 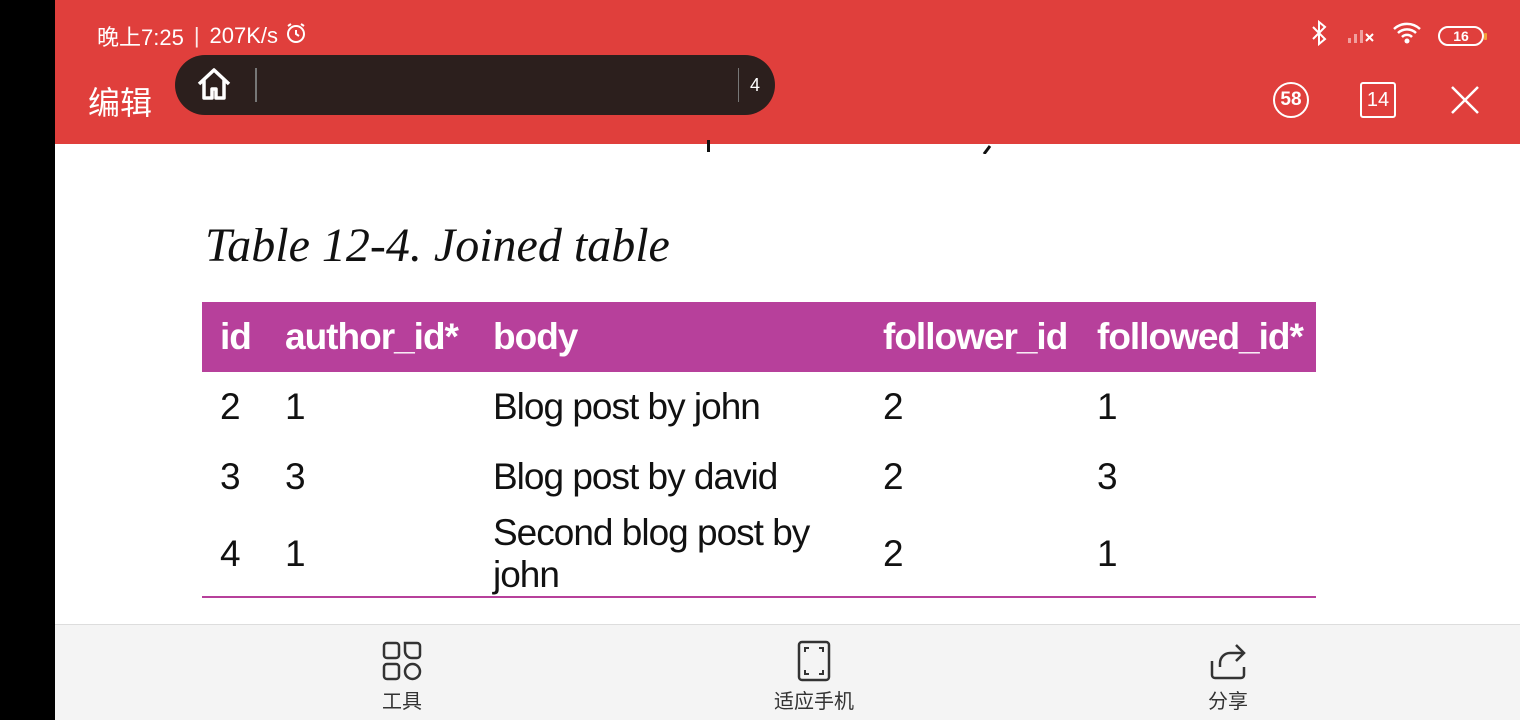 I want to click on status-bar-left: 晚上7:25 | 207K/s, so click(x=202, y=36).